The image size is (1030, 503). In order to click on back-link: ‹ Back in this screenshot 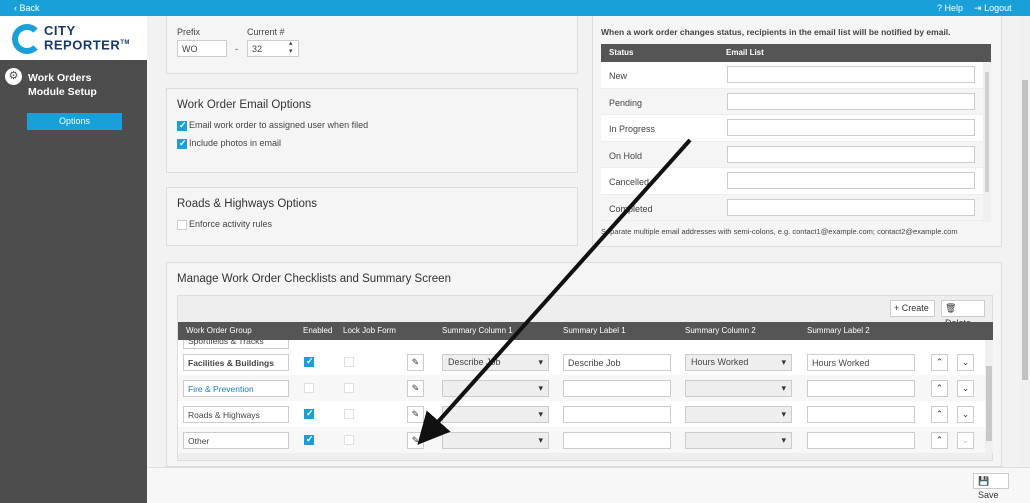, I will do `click(27, 8)`.